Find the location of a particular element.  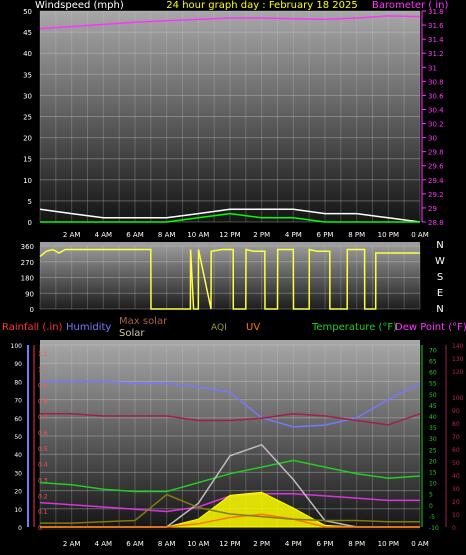

windspeed-axis: 0 5 10 15 20 25 30 35 40 45 50 is located at coordinates (27, 117).